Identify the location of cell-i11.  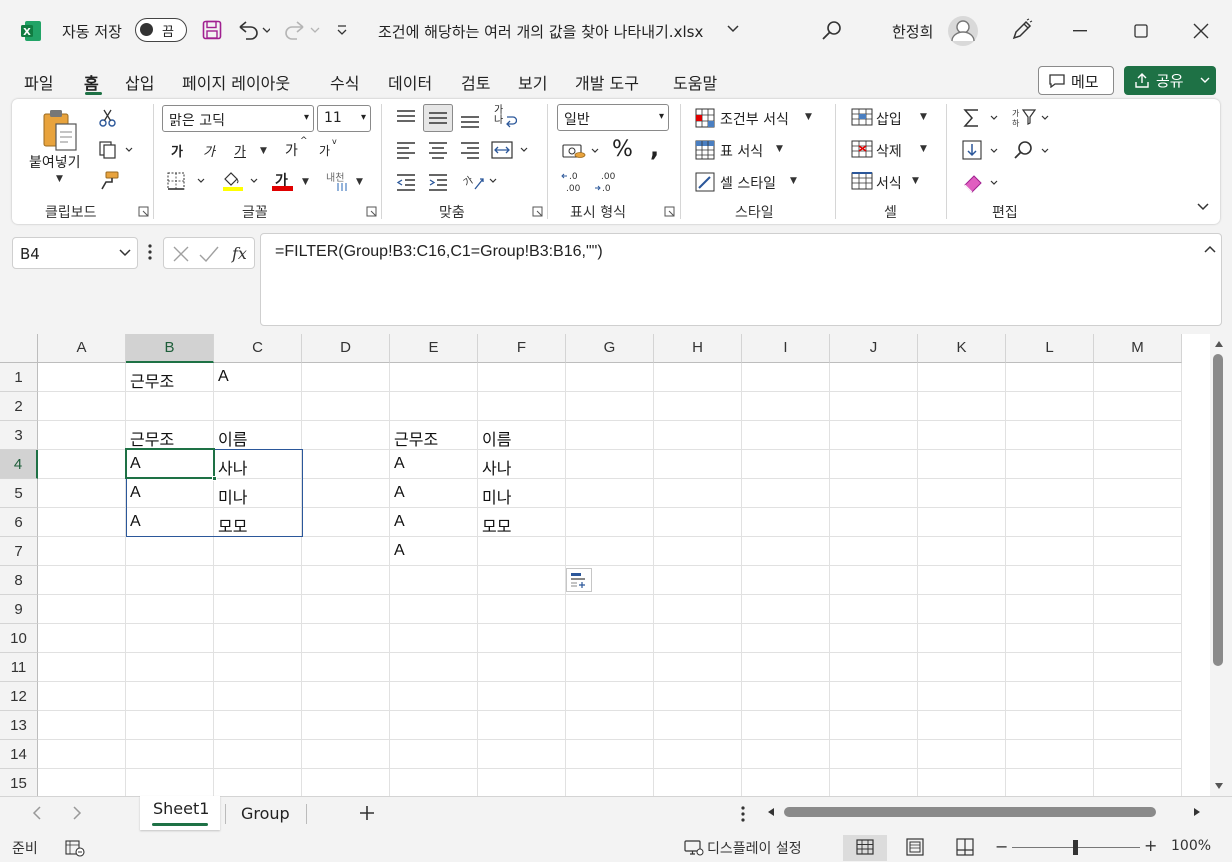
(786, 667).